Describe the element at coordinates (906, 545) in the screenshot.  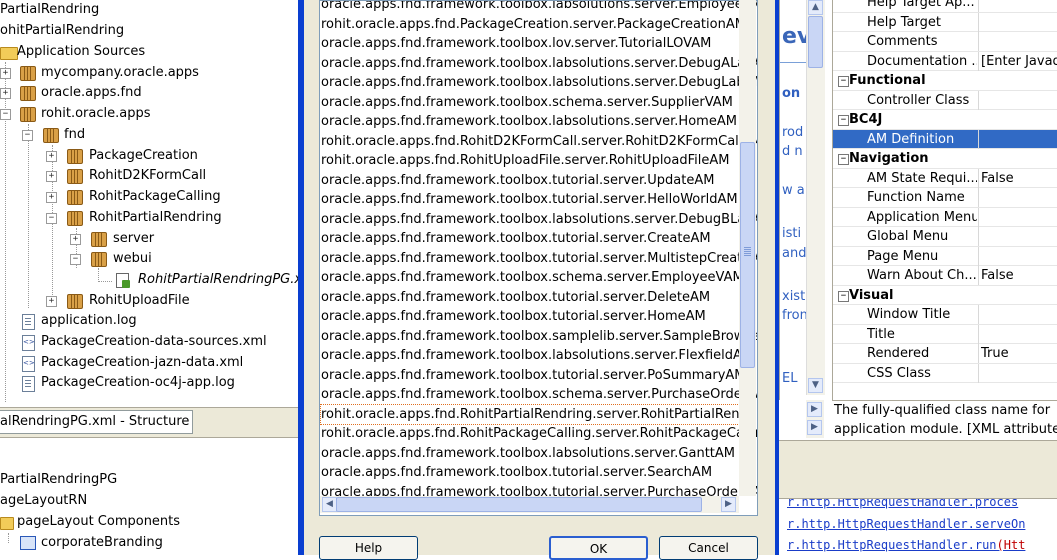
I see `log-link: r.http.HttpRequestHandler.run(Htt` at that location.